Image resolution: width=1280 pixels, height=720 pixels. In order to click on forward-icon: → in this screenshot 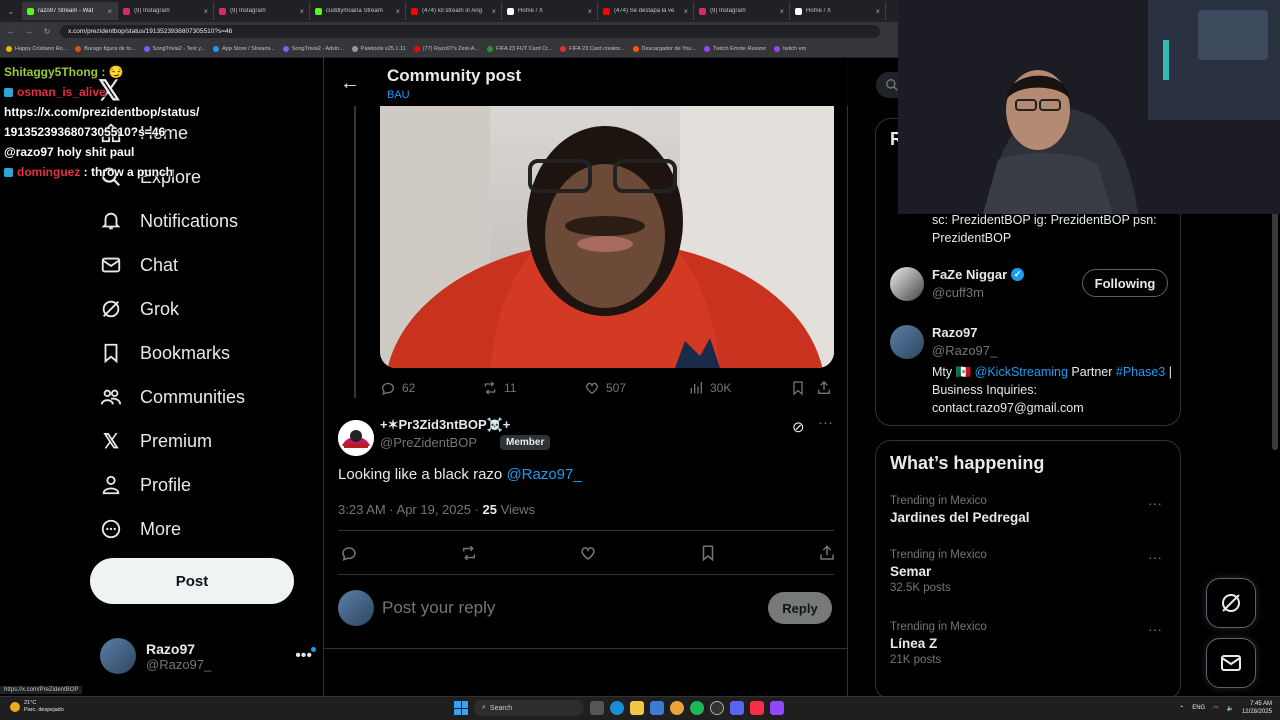, I will do `click(29, 31)`.